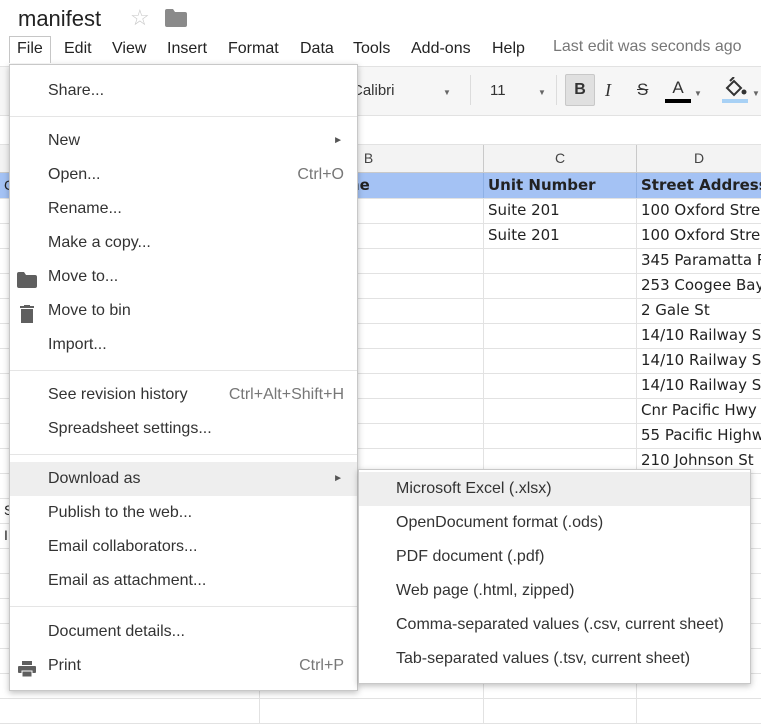 The image size is (761, 724). I want to click on font-size-select: 11, so click(498, 90).